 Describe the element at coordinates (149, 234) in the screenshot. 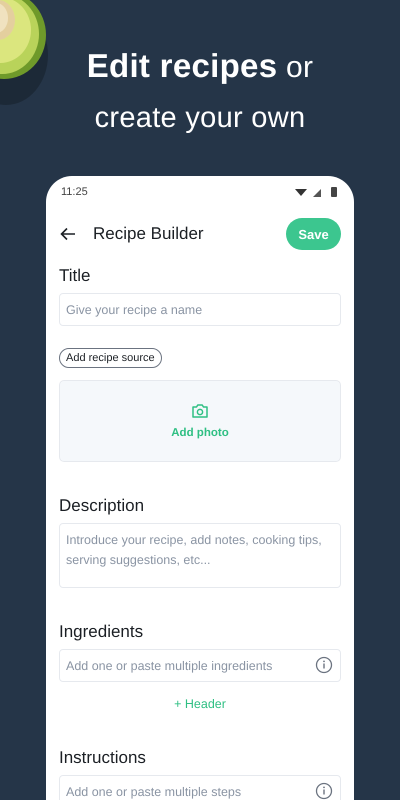

I see `screen-title: Recipe Builder` at that location.